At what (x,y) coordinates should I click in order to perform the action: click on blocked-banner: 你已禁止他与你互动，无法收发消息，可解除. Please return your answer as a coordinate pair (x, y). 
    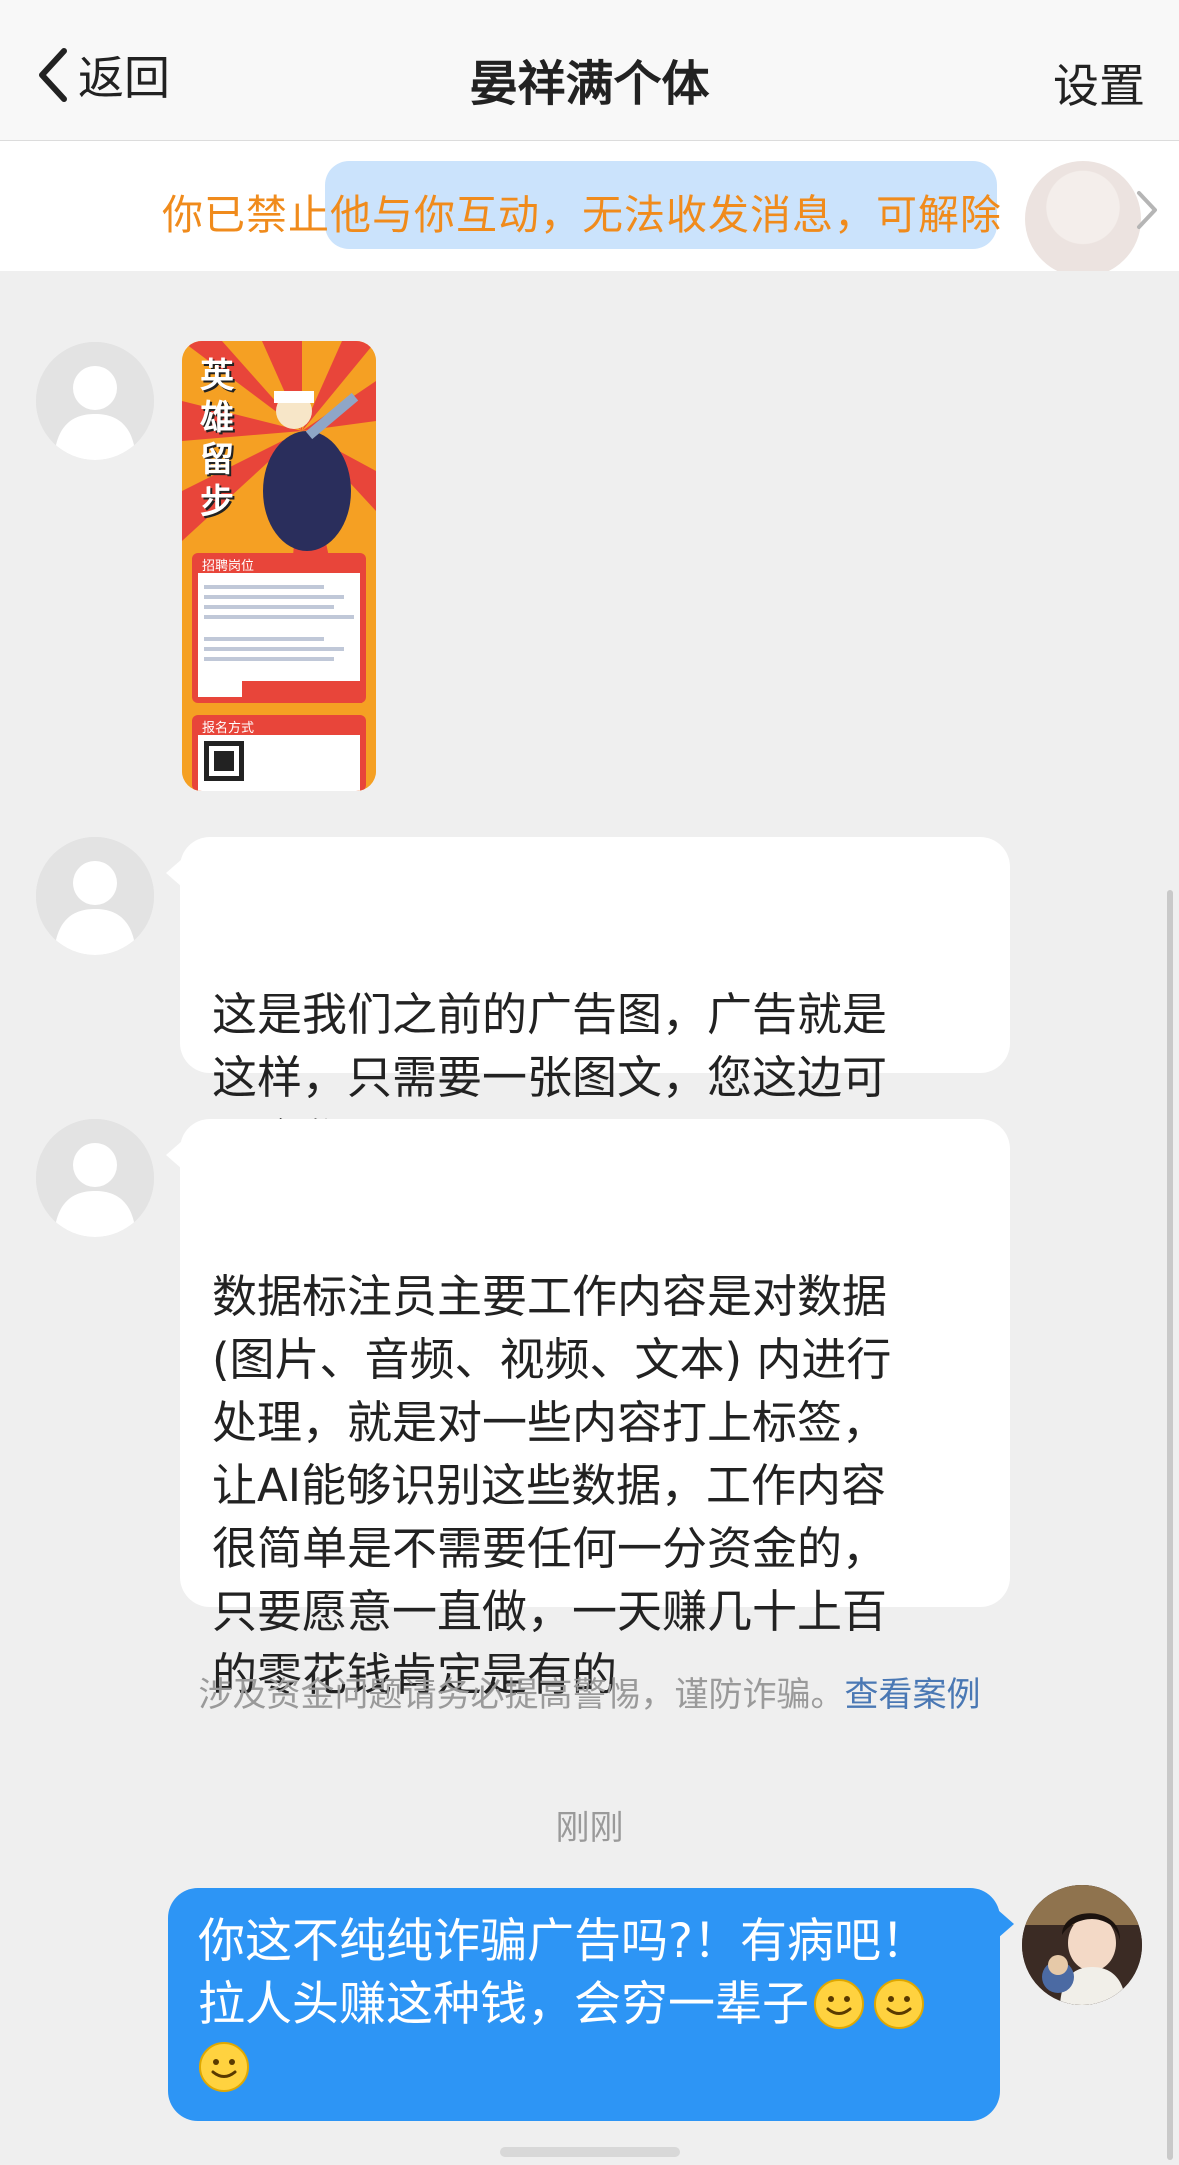
    Looking at the image, I should click on (589, 206).